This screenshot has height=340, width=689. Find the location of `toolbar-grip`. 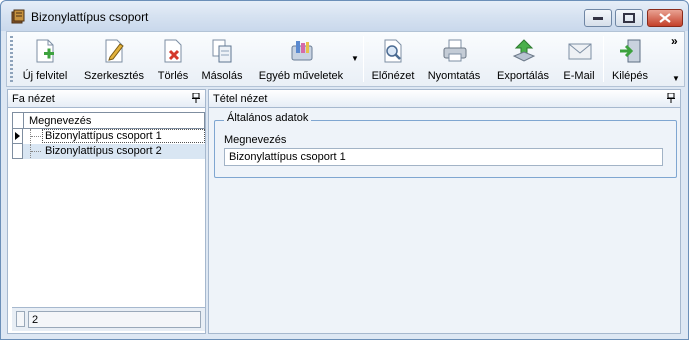

toolbar-grip is located at coordinates (11, 59).